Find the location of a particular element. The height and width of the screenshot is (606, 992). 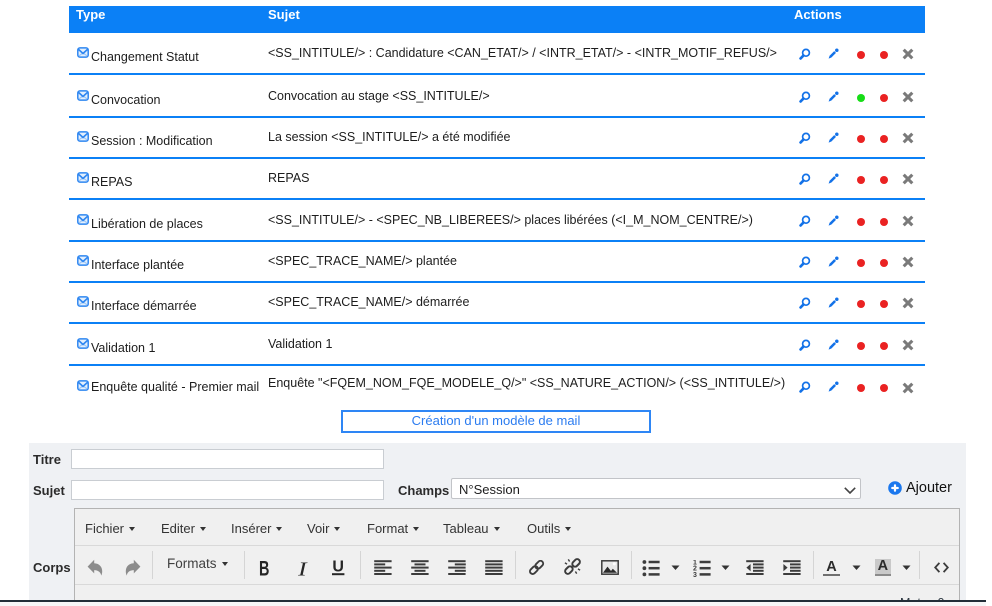

svg-text: 3 is located at coordinates (695, 573).